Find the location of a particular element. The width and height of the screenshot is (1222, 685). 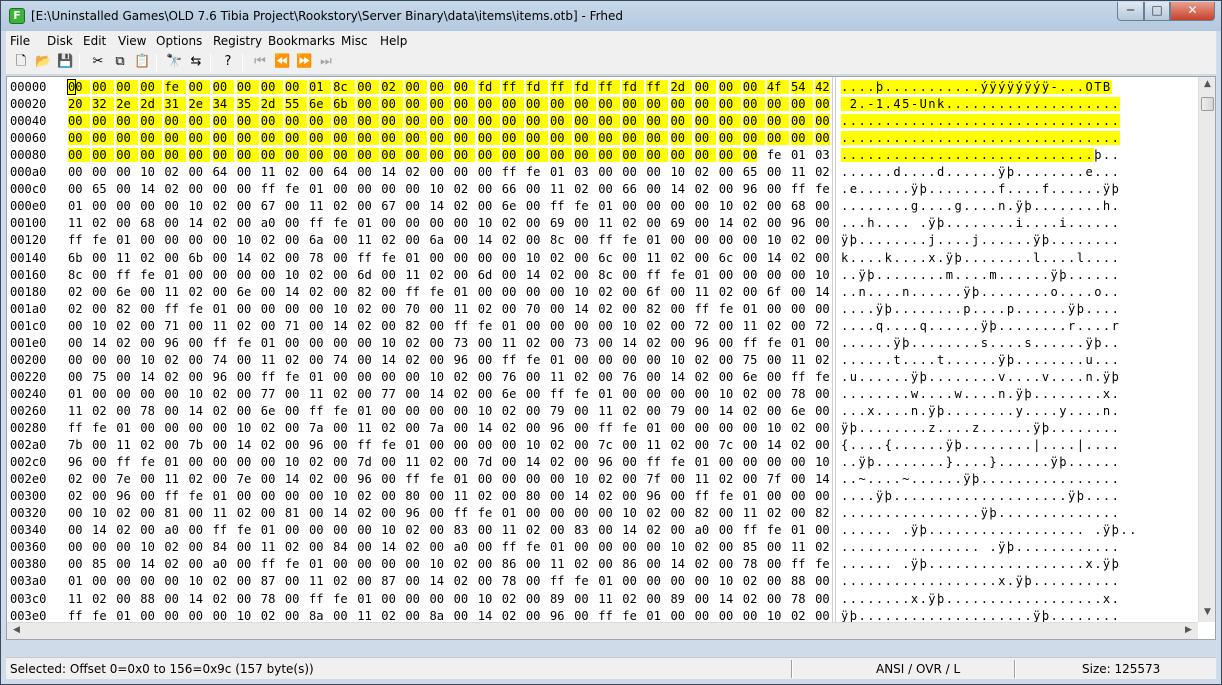

hex-byte: 6a is located at coordinates (438, 240).